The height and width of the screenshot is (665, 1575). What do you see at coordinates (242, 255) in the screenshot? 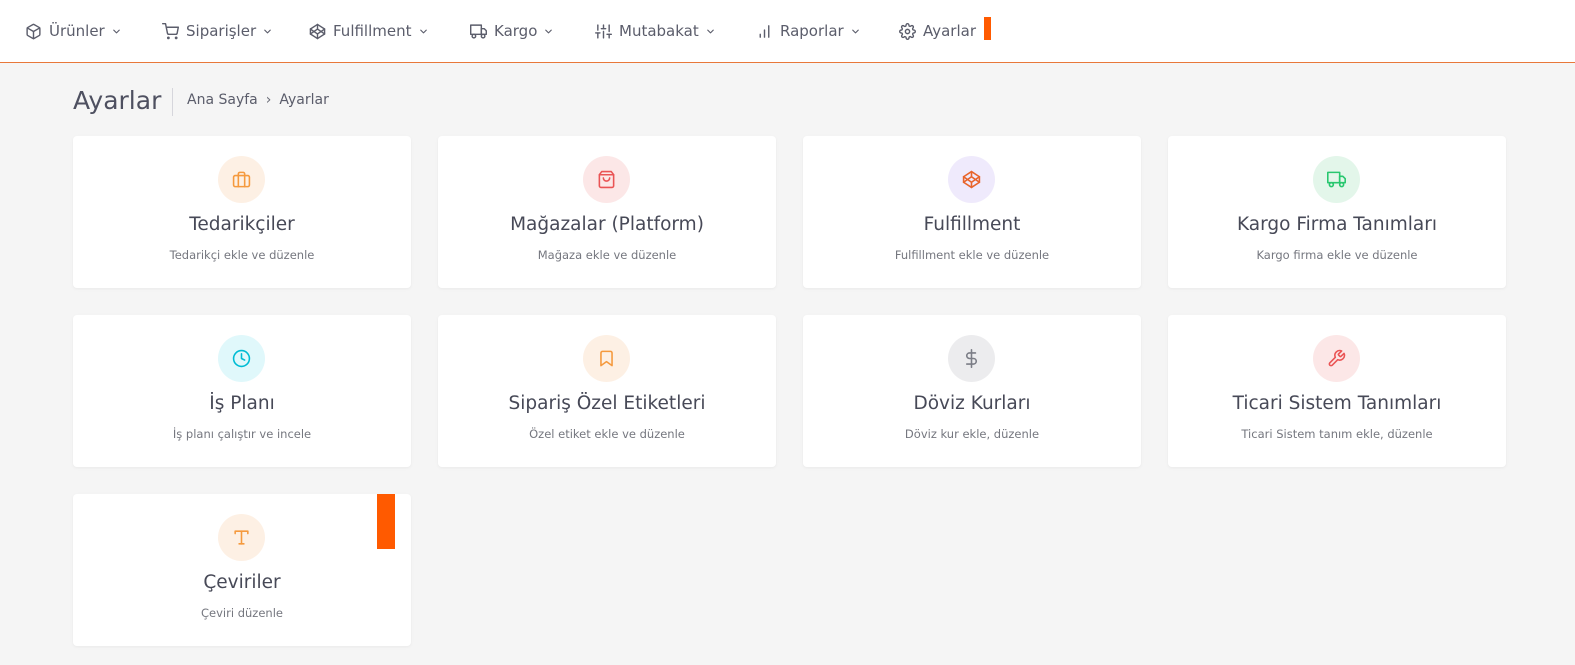
I see `card-subtitle: Tedarikçi ekle ve düzenle` at bounding box center [242, 255].